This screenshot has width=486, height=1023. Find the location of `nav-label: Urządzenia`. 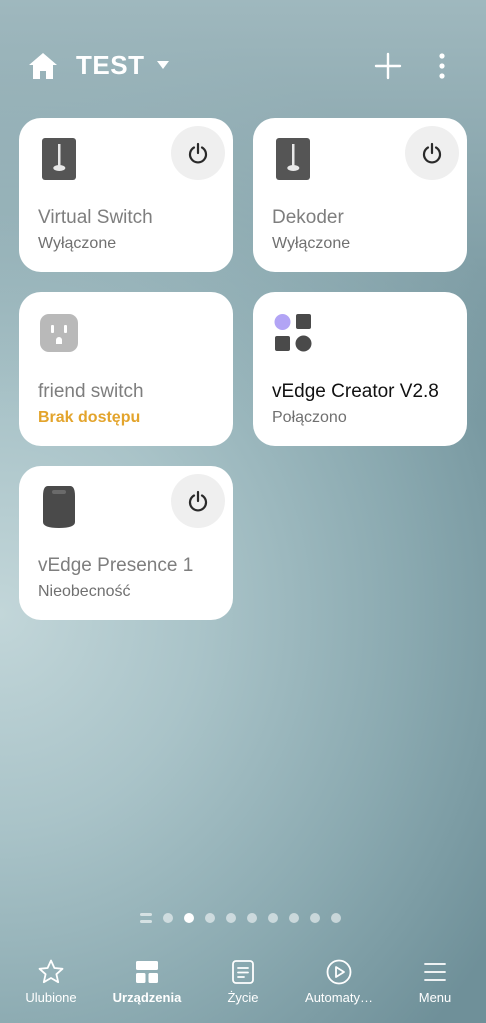

nav-label: Urządzenia is located at coordinates (147, 997).